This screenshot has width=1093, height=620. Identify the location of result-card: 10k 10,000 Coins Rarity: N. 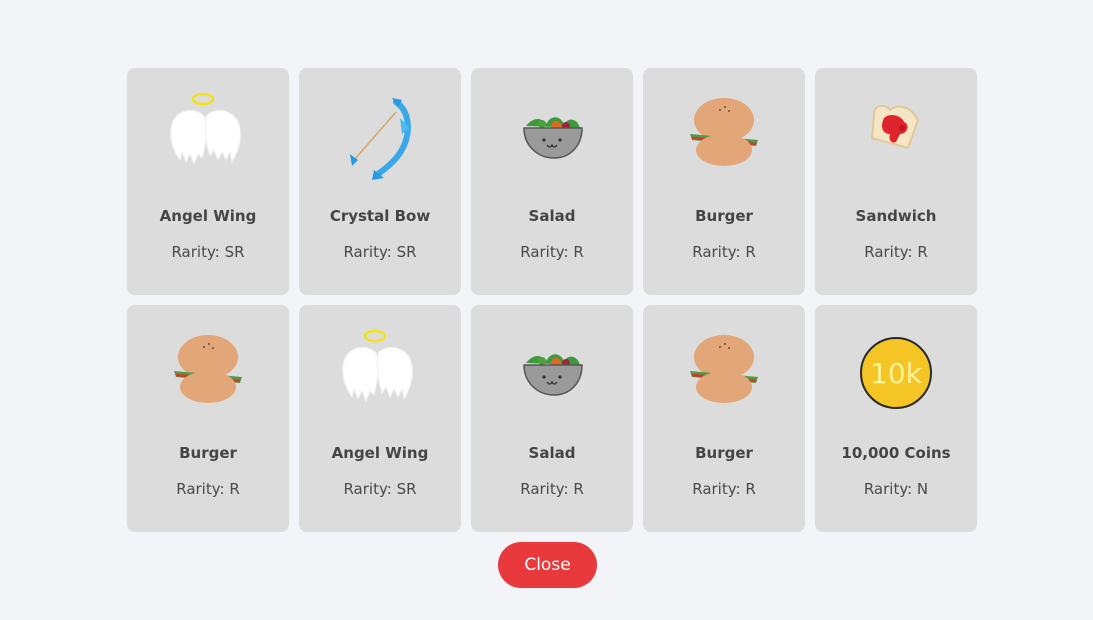
(896, 418).